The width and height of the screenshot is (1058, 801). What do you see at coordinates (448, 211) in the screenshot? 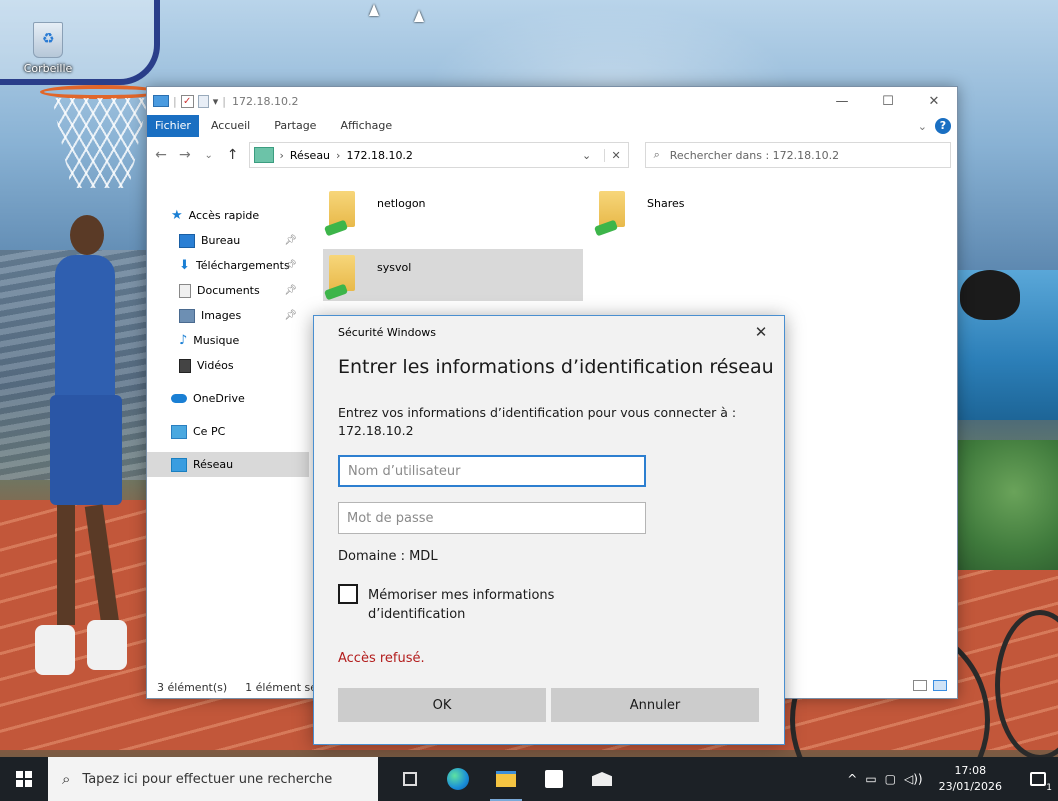
I see `folder-netlogon: netlogon` at bounding box center [448, 211].